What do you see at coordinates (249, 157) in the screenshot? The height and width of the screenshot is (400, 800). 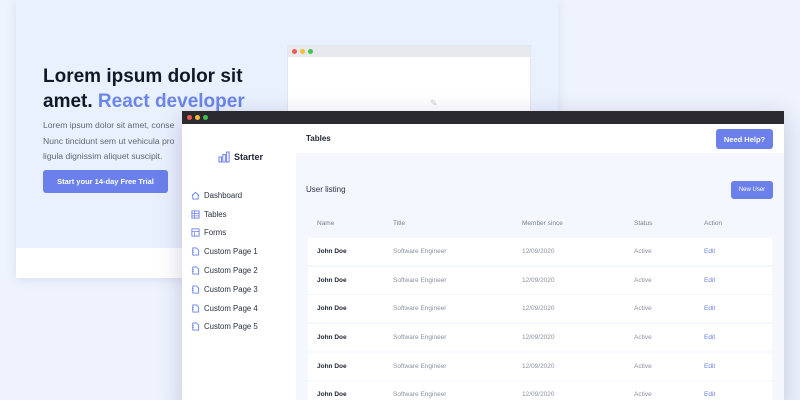 I see `brand-name: Starter` at bounding box center [249, 157].